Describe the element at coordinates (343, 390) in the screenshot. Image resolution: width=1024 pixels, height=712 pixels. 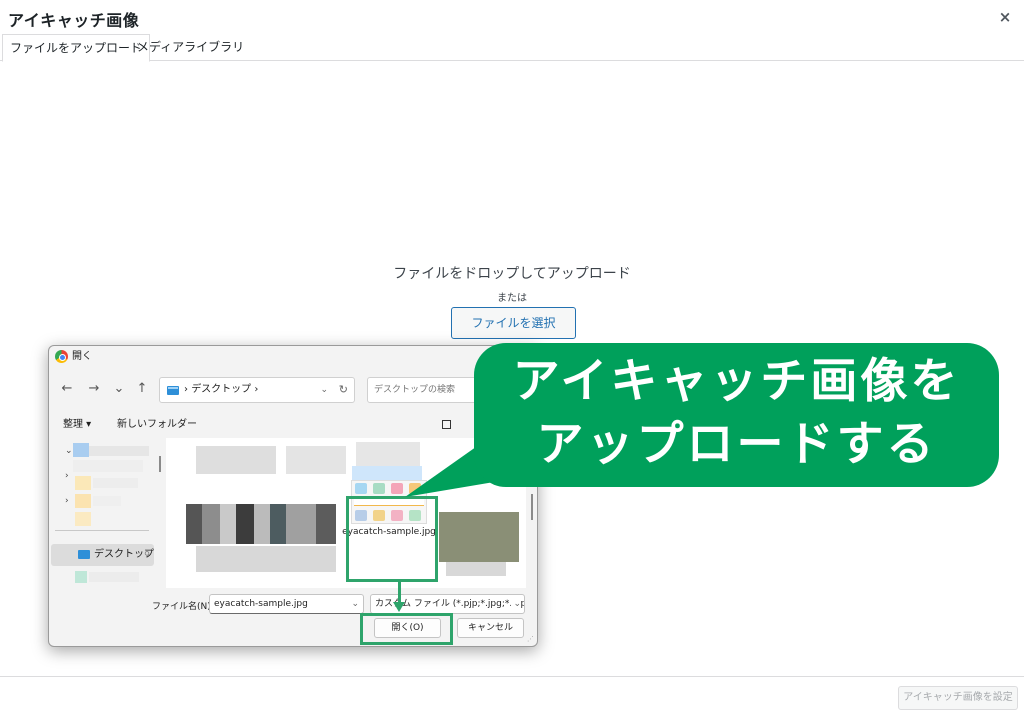
I see `refresh-icon: ↻` at that location.